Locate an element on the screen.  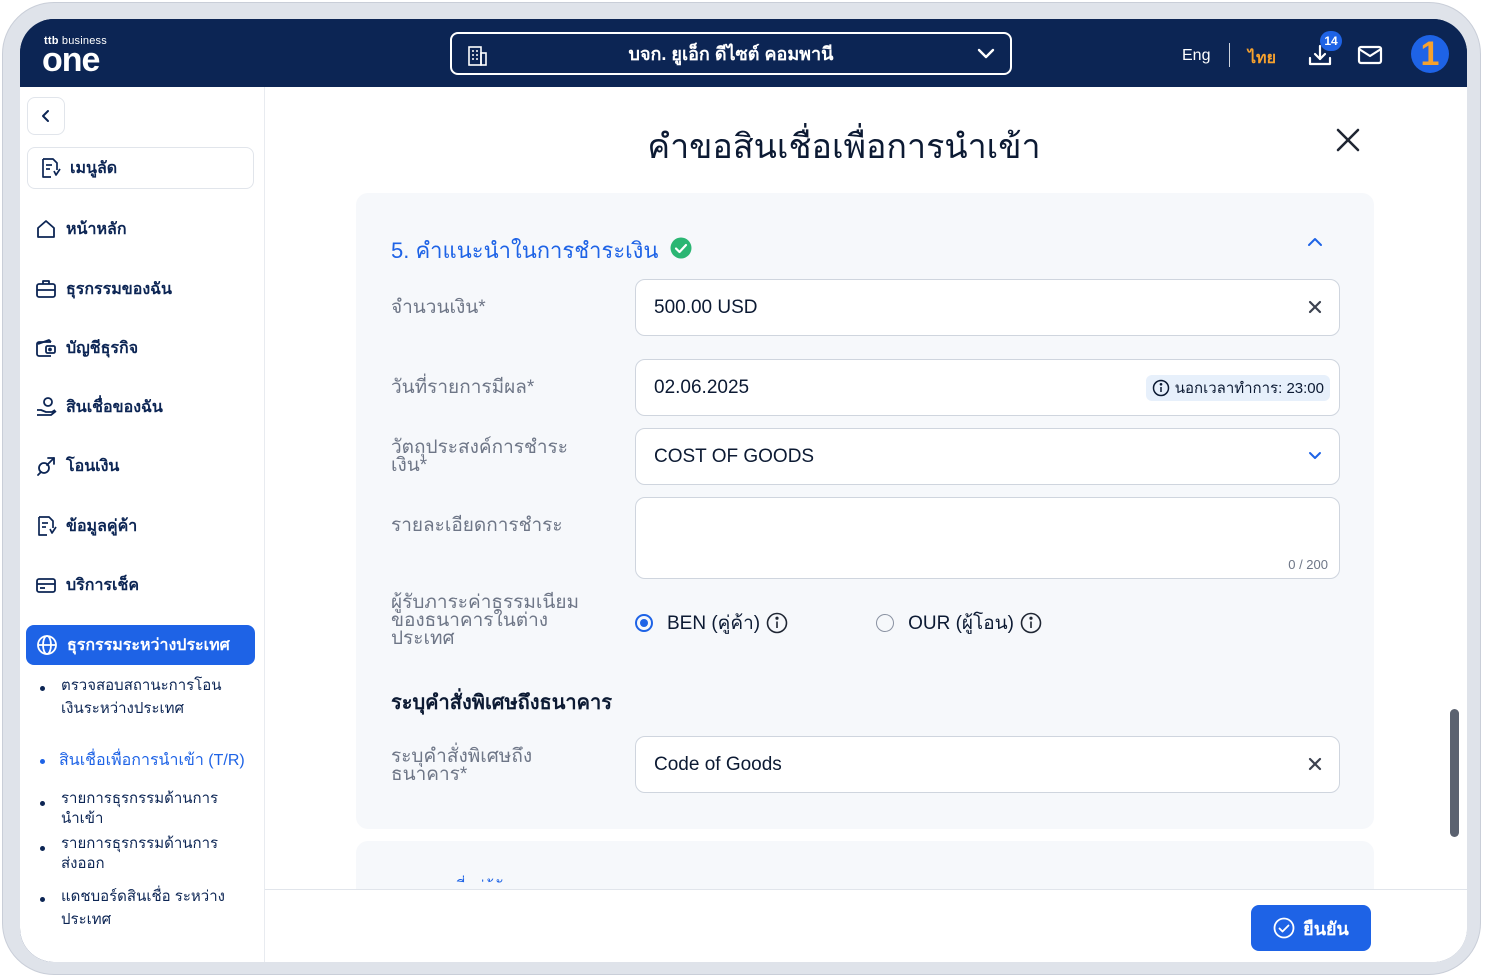
check-circle-outline-icon is located at coordinates (1284, 928).